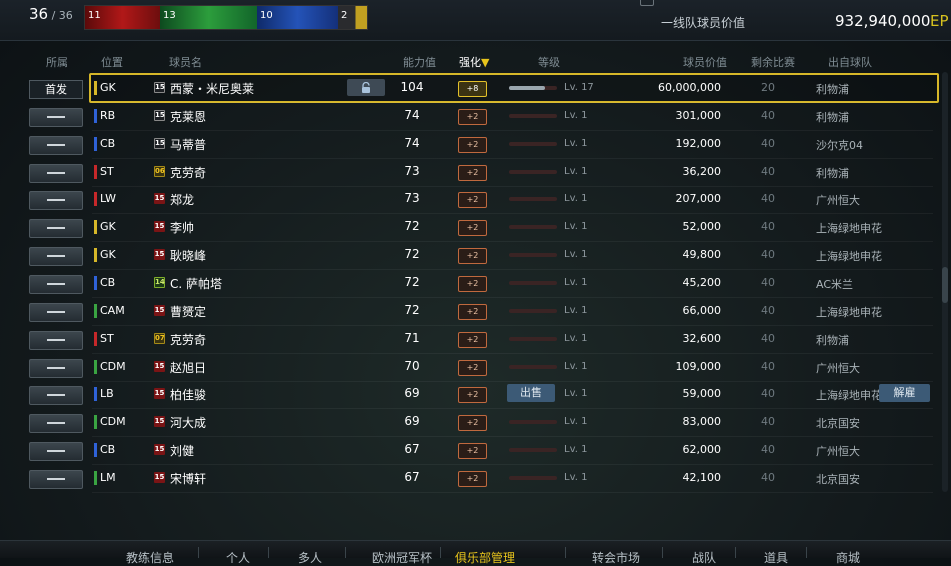 The height and width of the screenshot is (566, 951). What do you see at coordinates (412, 226) in the screenshot?
I see `player-rating: 72` at bounding box center [412, 226].